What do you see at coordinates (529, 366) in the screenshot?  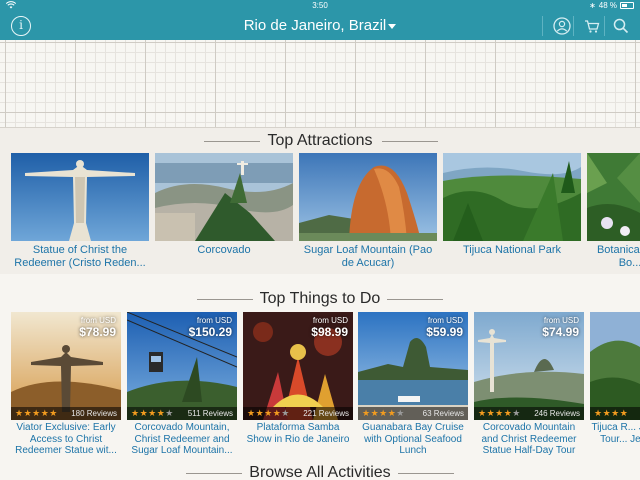 I see `activity-photo: from USD $74.99 ★★★★★ 246 Reviews` at bounding box center [529, 366].